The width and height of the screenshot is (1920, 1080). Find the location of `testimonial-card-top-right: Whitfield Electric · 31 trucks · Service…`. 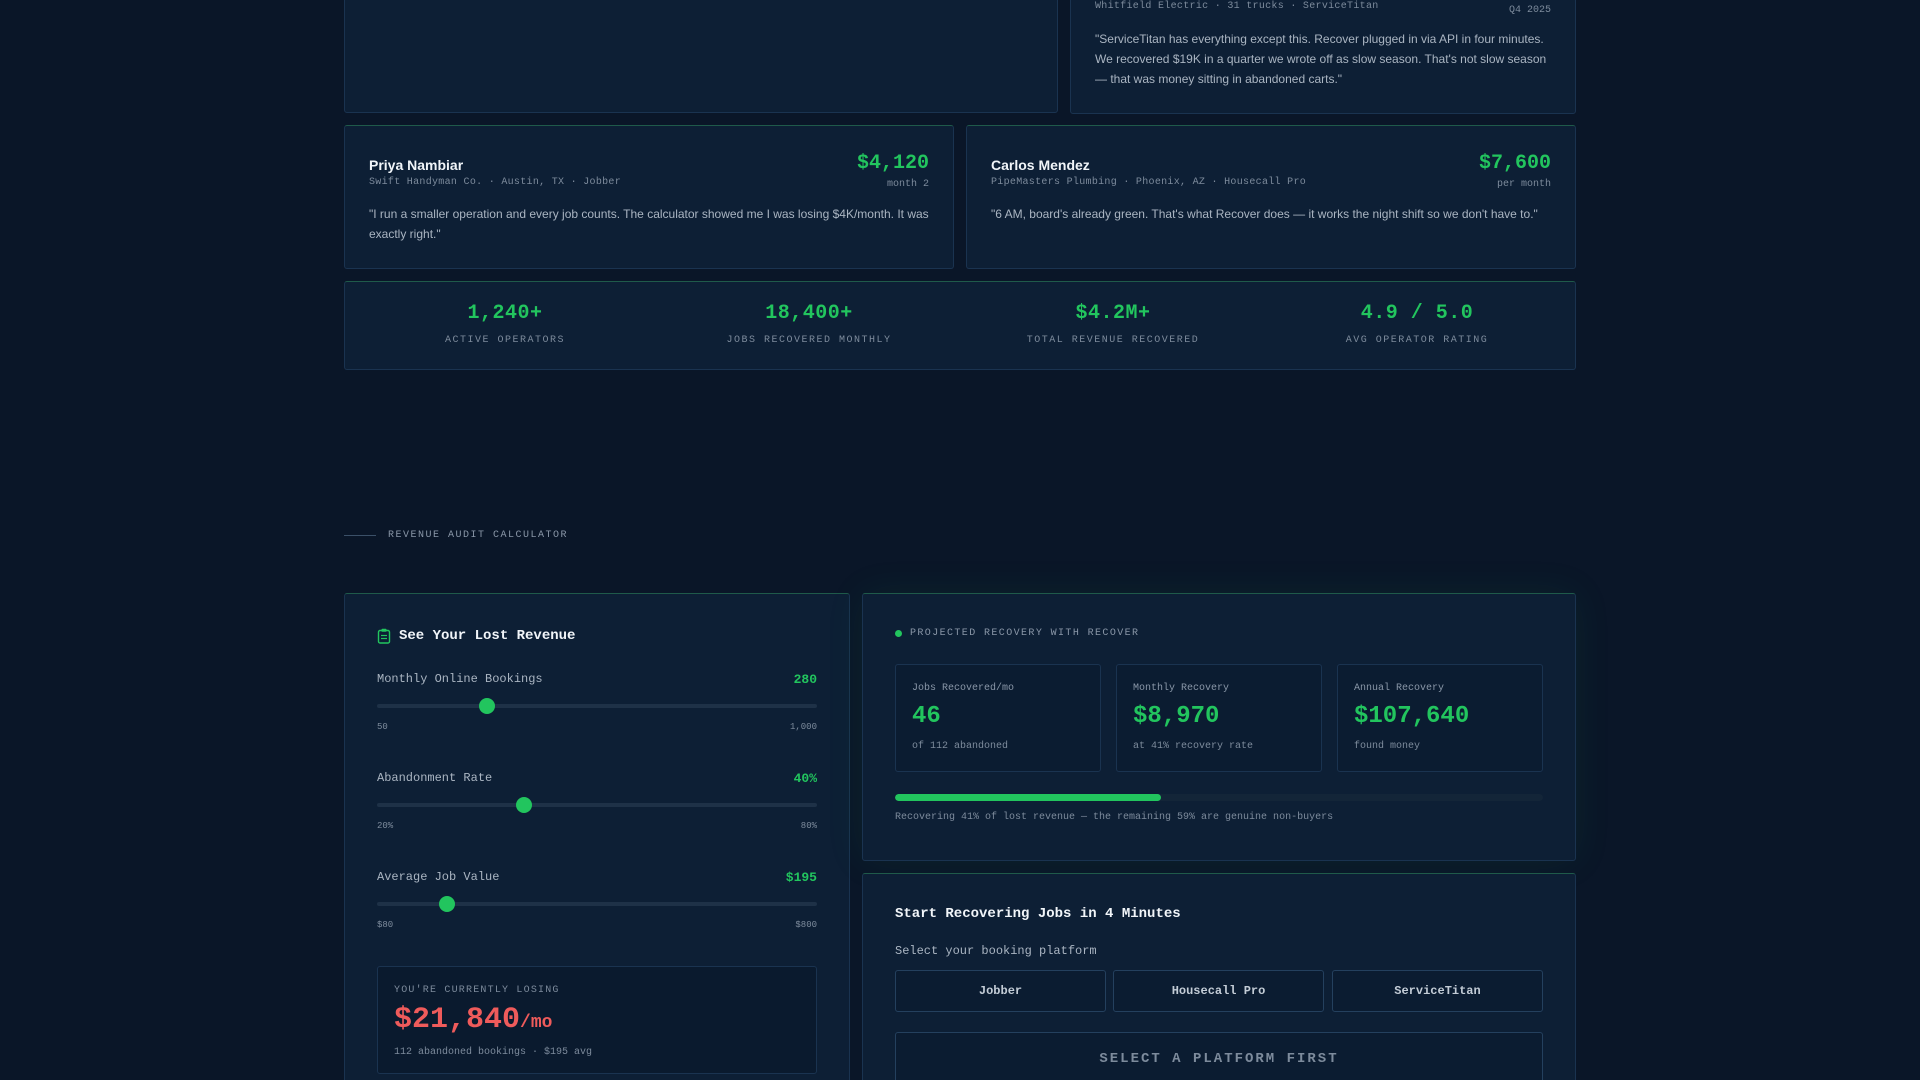

testimonial-card-top-right: Whitfield Electric · 31 trucks · Service… is located at coordinates (1323, 57).